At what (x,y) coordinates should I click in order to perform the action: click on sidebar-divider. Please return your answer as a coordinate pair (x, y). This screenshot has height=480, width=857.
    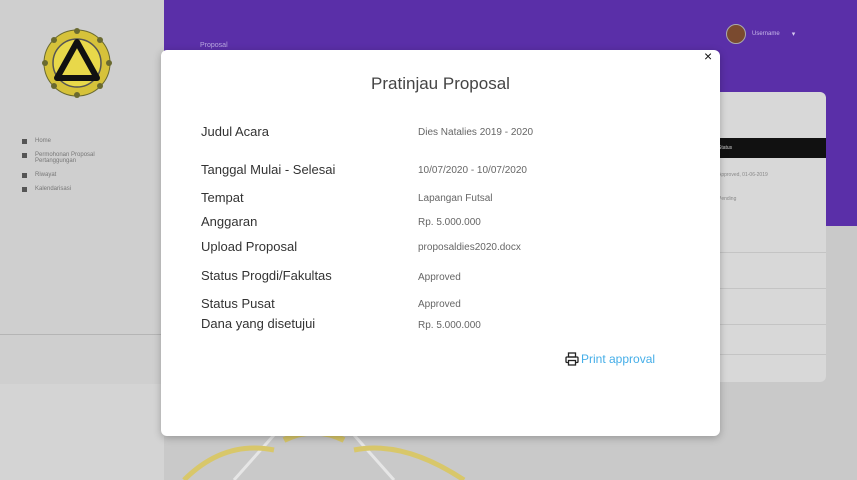
    Looking at the image, I should click on (82, 334).